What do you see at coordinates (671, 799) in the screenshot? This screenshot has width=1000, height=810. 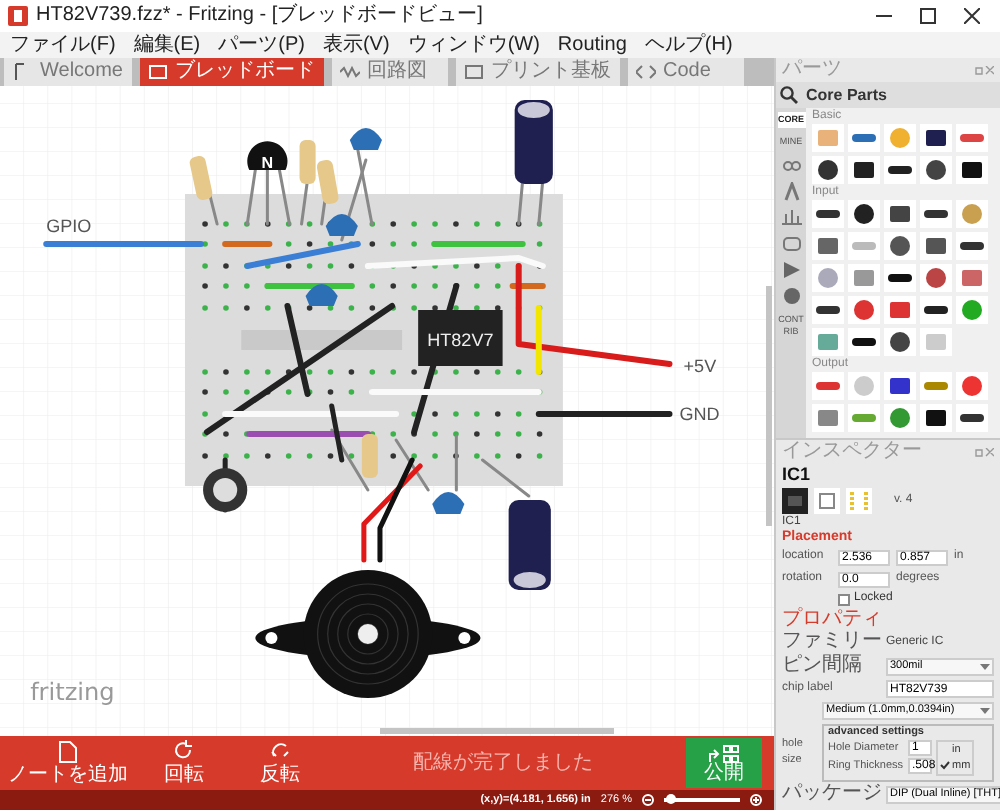 I see `zoom-slider-thumb` at bounding box center [671, 799].